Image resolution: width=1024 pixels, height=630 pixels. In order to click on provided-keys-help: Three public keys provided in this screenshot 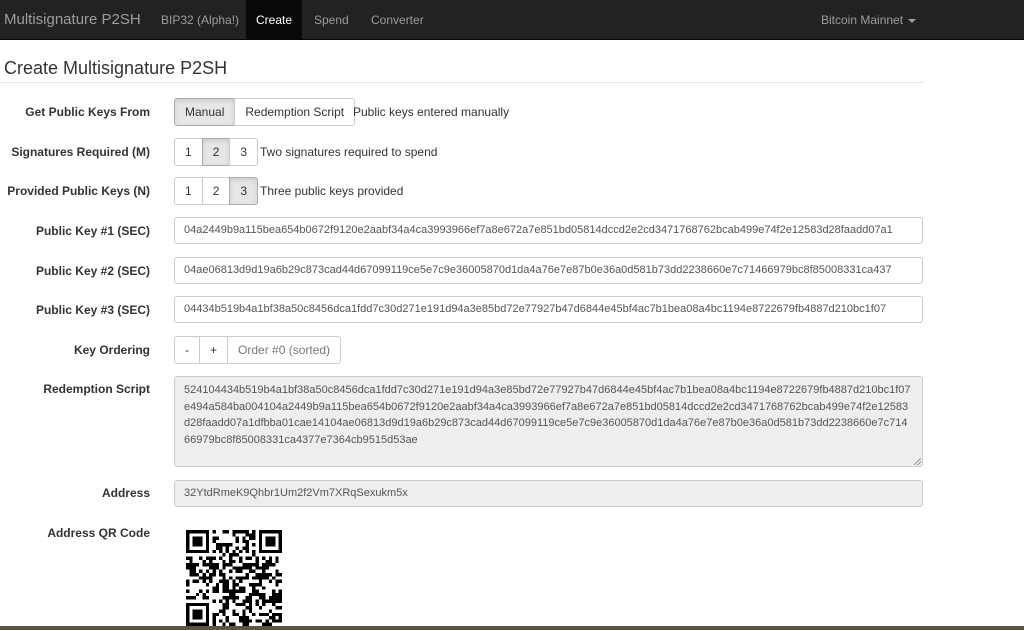, I will do `click(332, 191)`.